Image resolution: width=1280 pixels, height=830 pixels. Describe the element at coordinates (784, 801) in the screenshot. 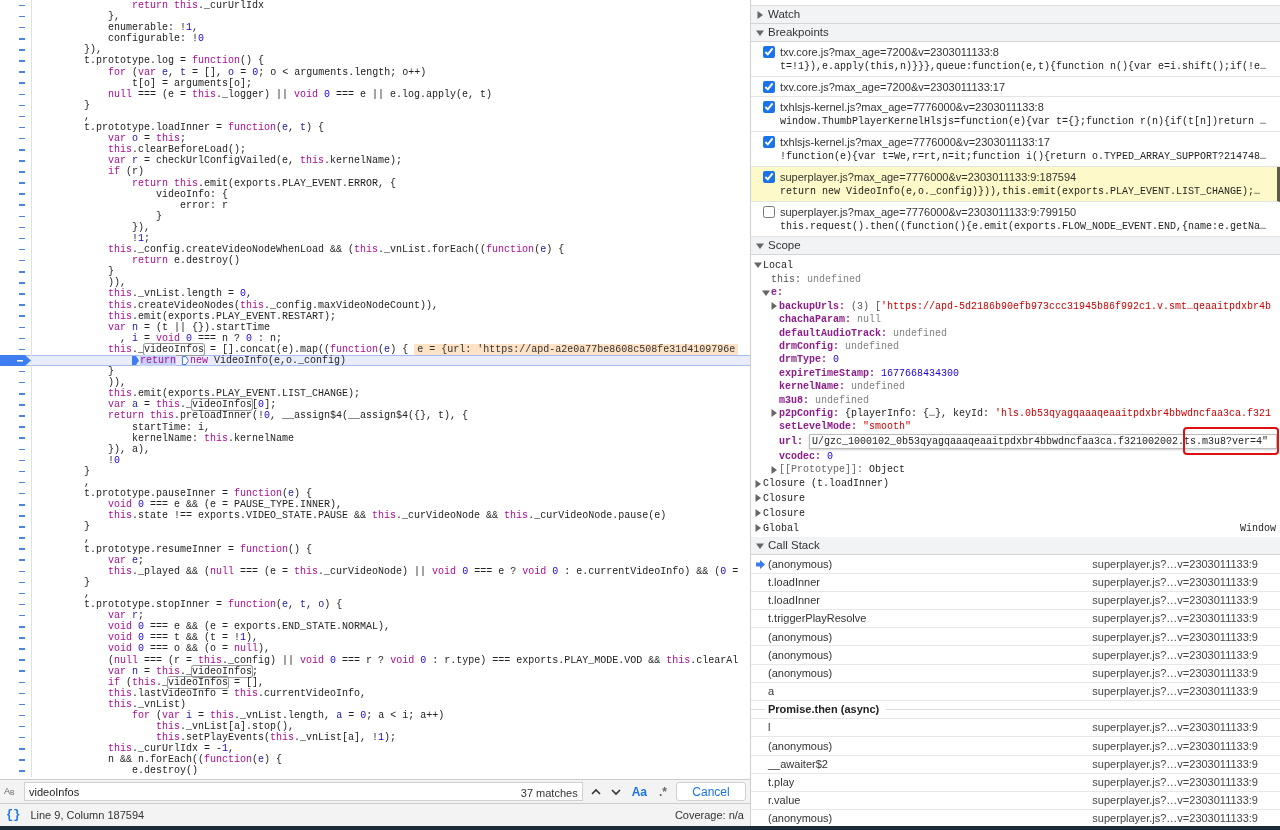

I see `function-name: r.value` at that location.